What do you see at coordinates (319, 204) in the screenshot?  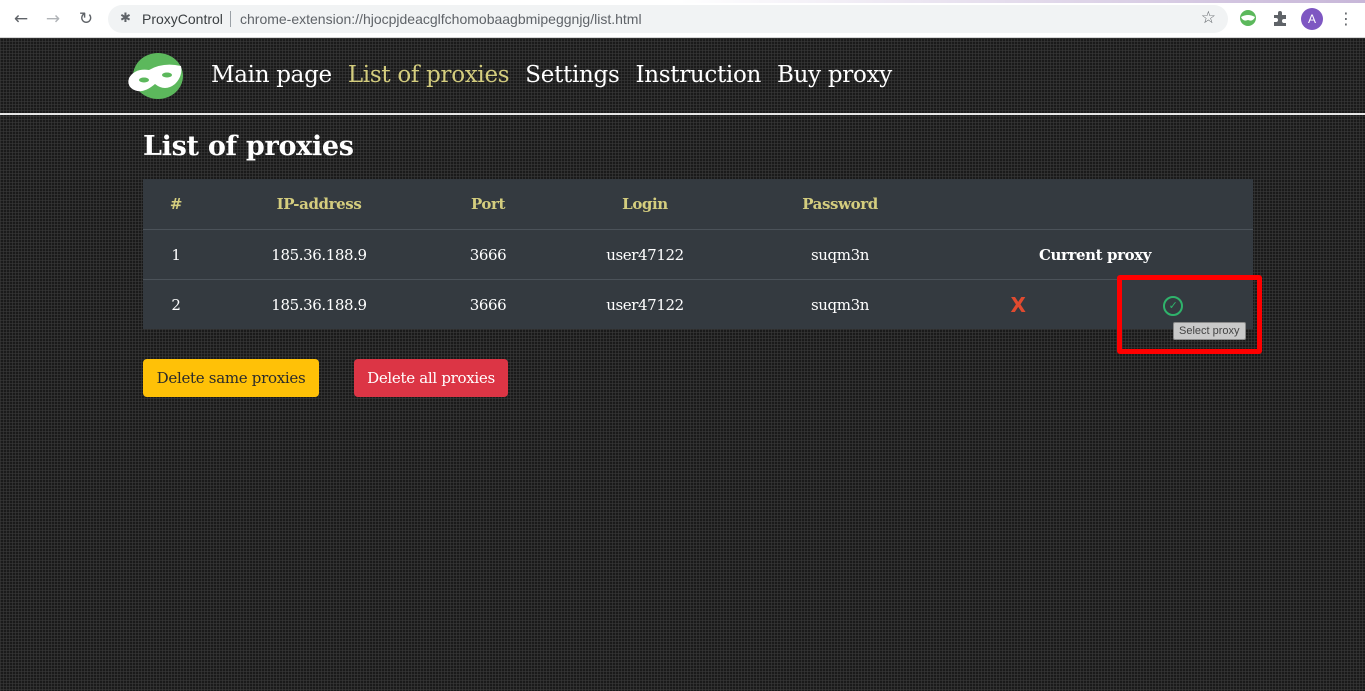 I see `header-ip-address: IP-address` at bounding box center [319, 204].